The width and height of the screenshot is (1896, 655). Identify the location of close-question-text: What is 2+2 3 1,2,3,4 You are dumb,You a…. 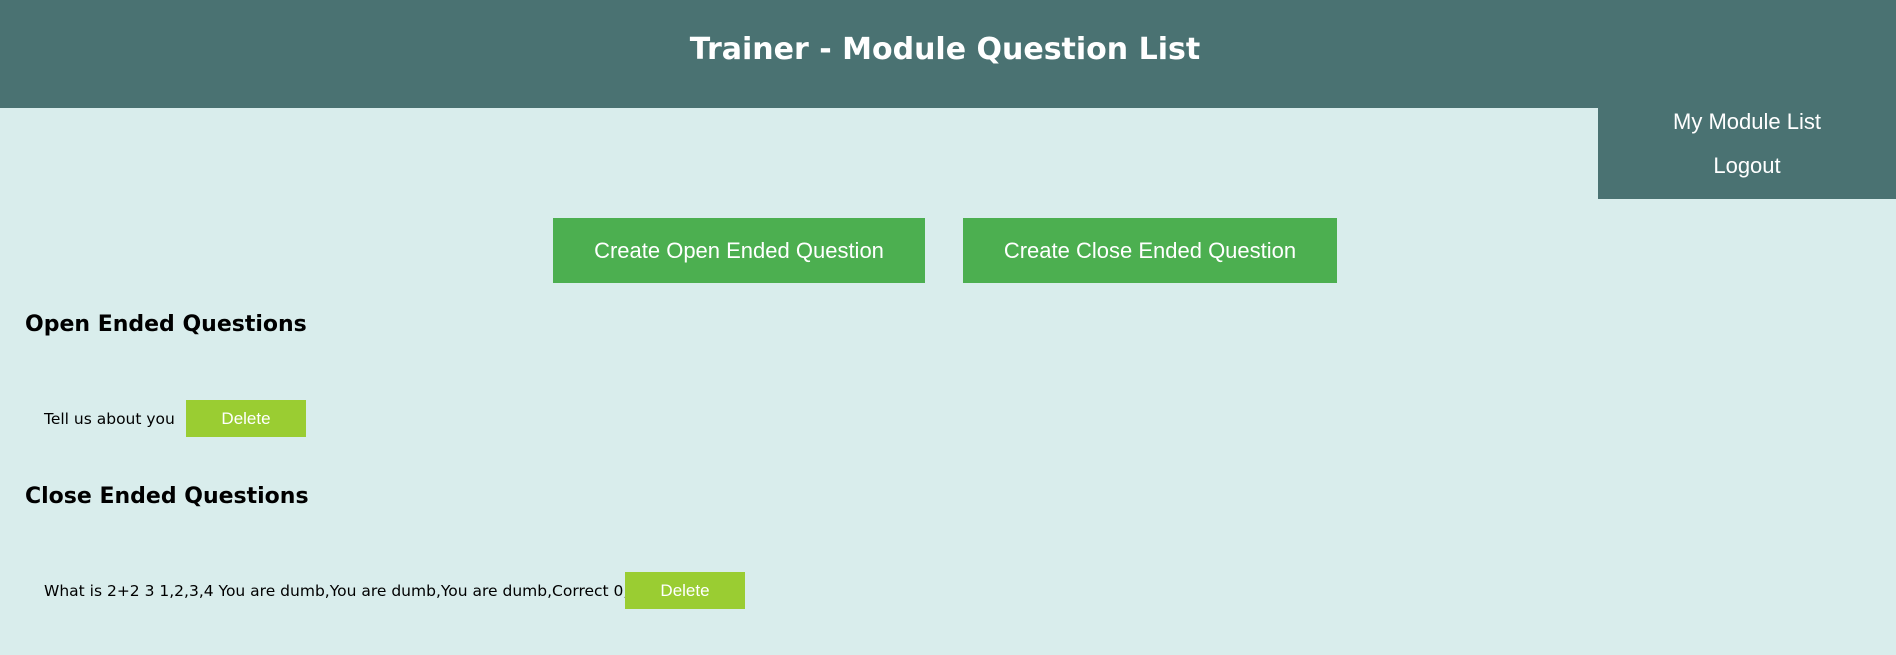
(356, 591).